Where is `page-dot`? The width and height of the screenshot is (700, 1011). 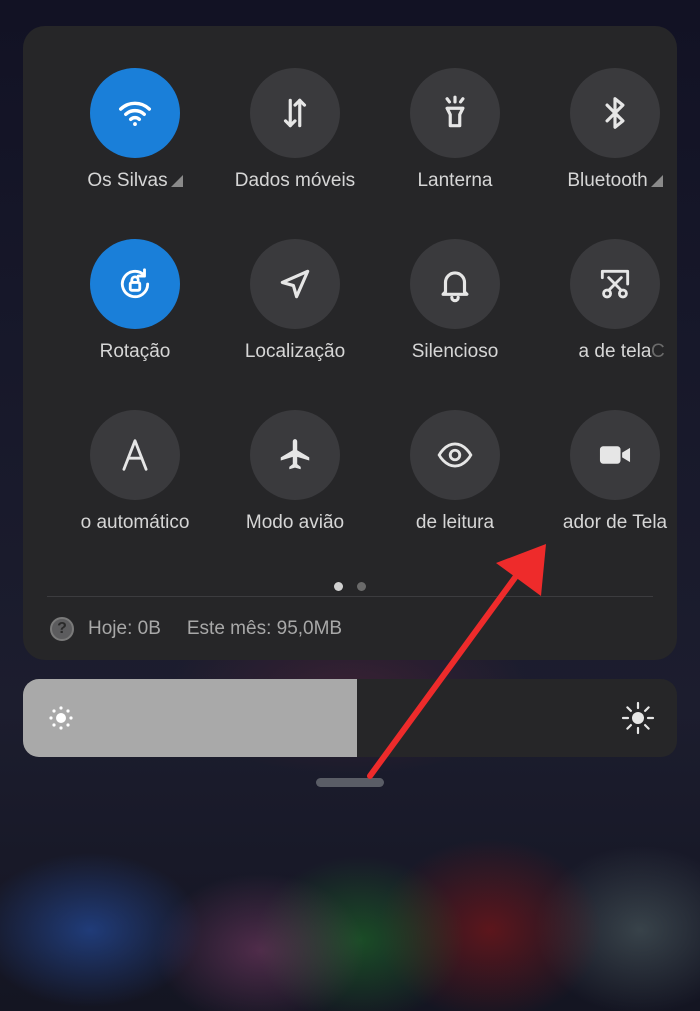 page-dot is located at coordinates (361, 586).